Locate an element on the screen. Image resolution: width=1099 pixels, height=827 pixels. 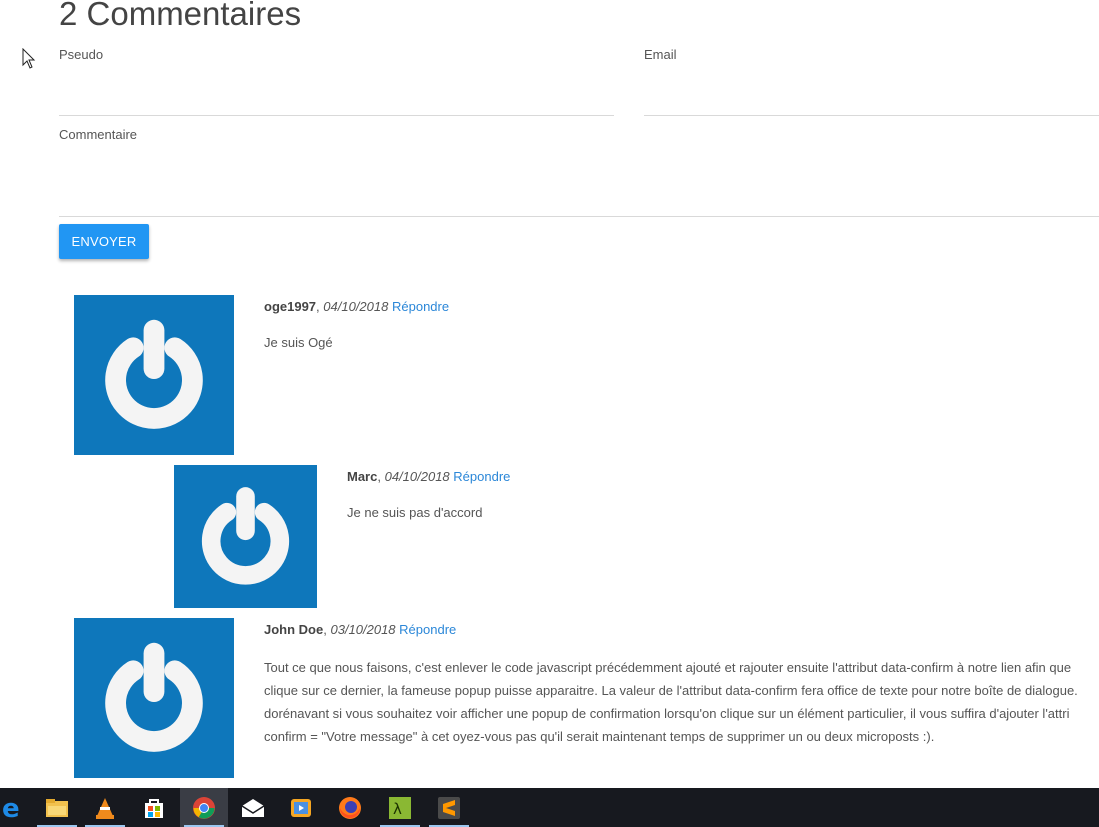
comment-meta: Marc, 04/10/2018 Répondre is located at coordinates (429, 476).